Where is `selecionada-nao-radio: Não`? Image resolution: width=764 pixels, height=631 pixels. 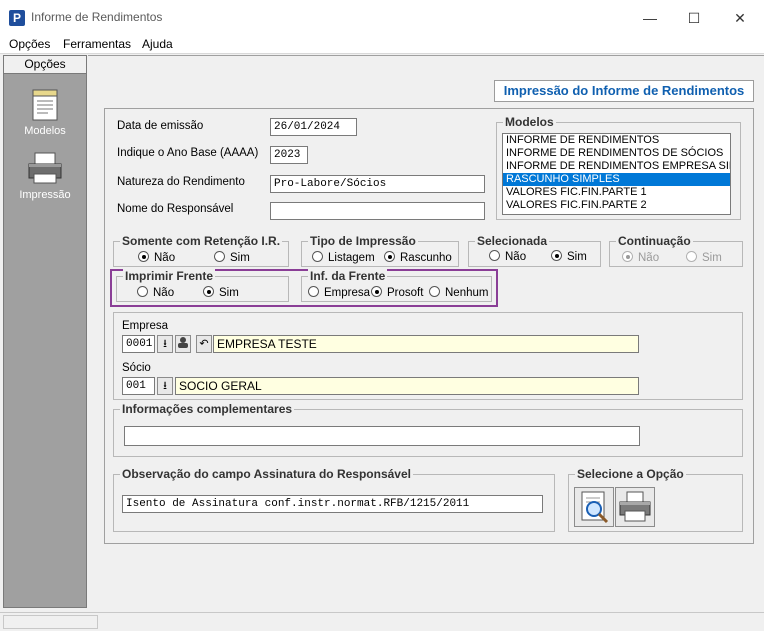
selecionada-nao-radio: Não is located at coordinates (507, 256).